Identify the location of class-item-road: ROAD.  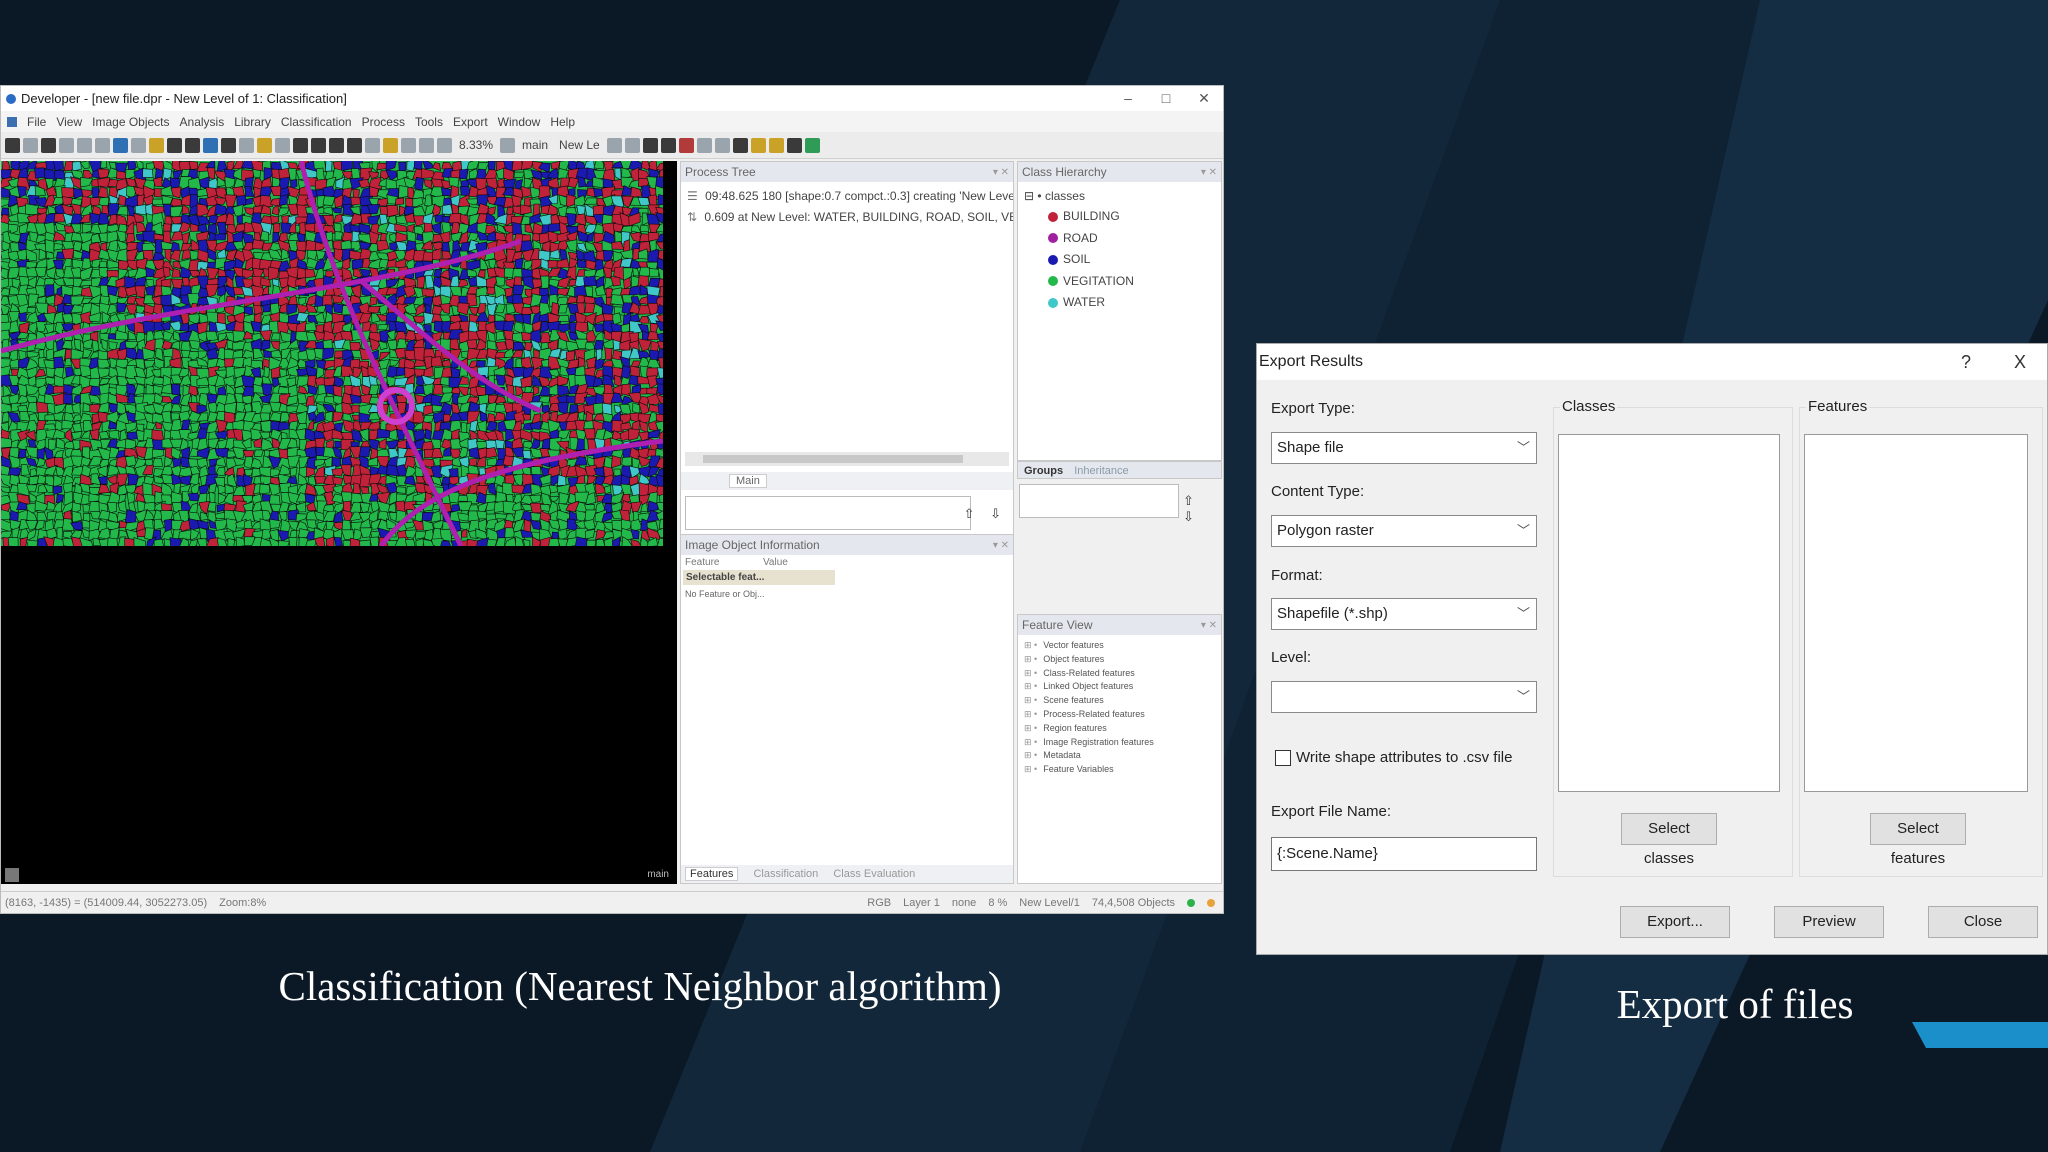
(1119, 239).